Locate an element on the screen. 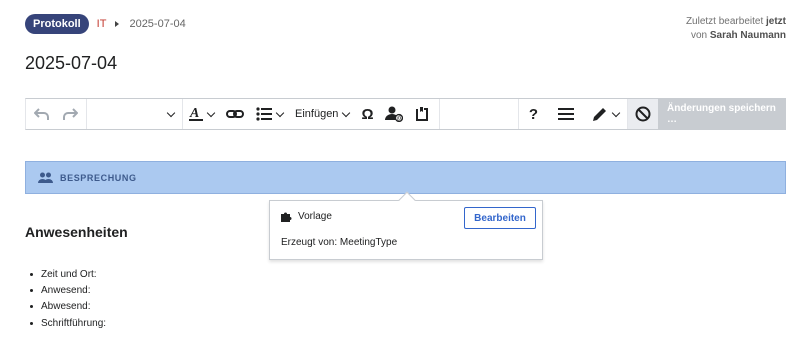 This screenshot has width=800, height=338. cancel-edit-button is located at coordinates (643, 114).